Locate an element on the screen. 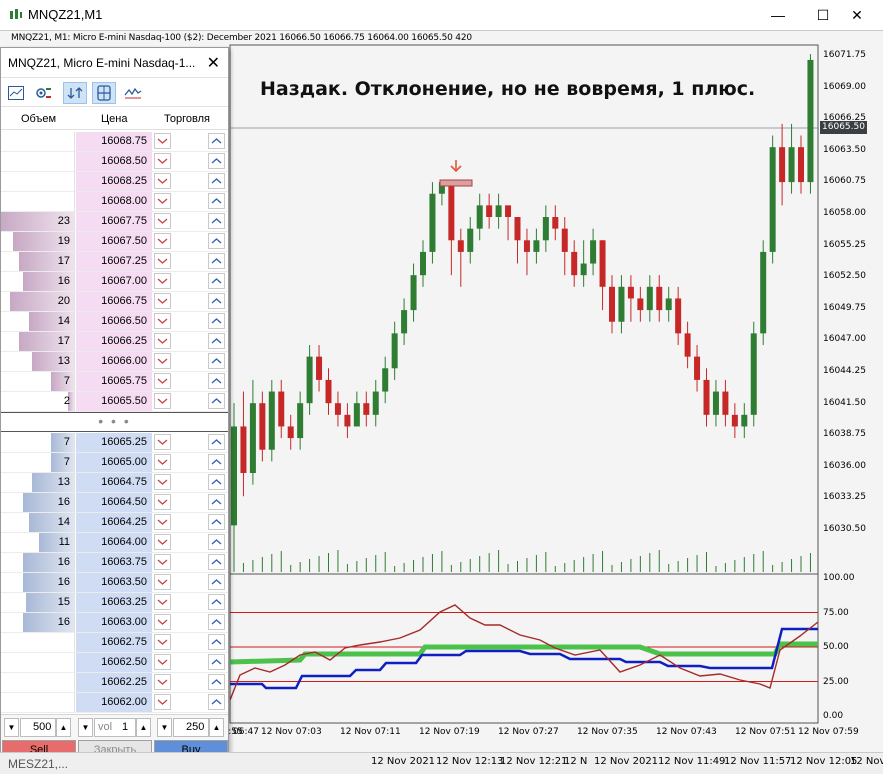 The width and height of the screenshot is (883, 774). price-cell: 16065.25 is located at coordinates (114, 442).